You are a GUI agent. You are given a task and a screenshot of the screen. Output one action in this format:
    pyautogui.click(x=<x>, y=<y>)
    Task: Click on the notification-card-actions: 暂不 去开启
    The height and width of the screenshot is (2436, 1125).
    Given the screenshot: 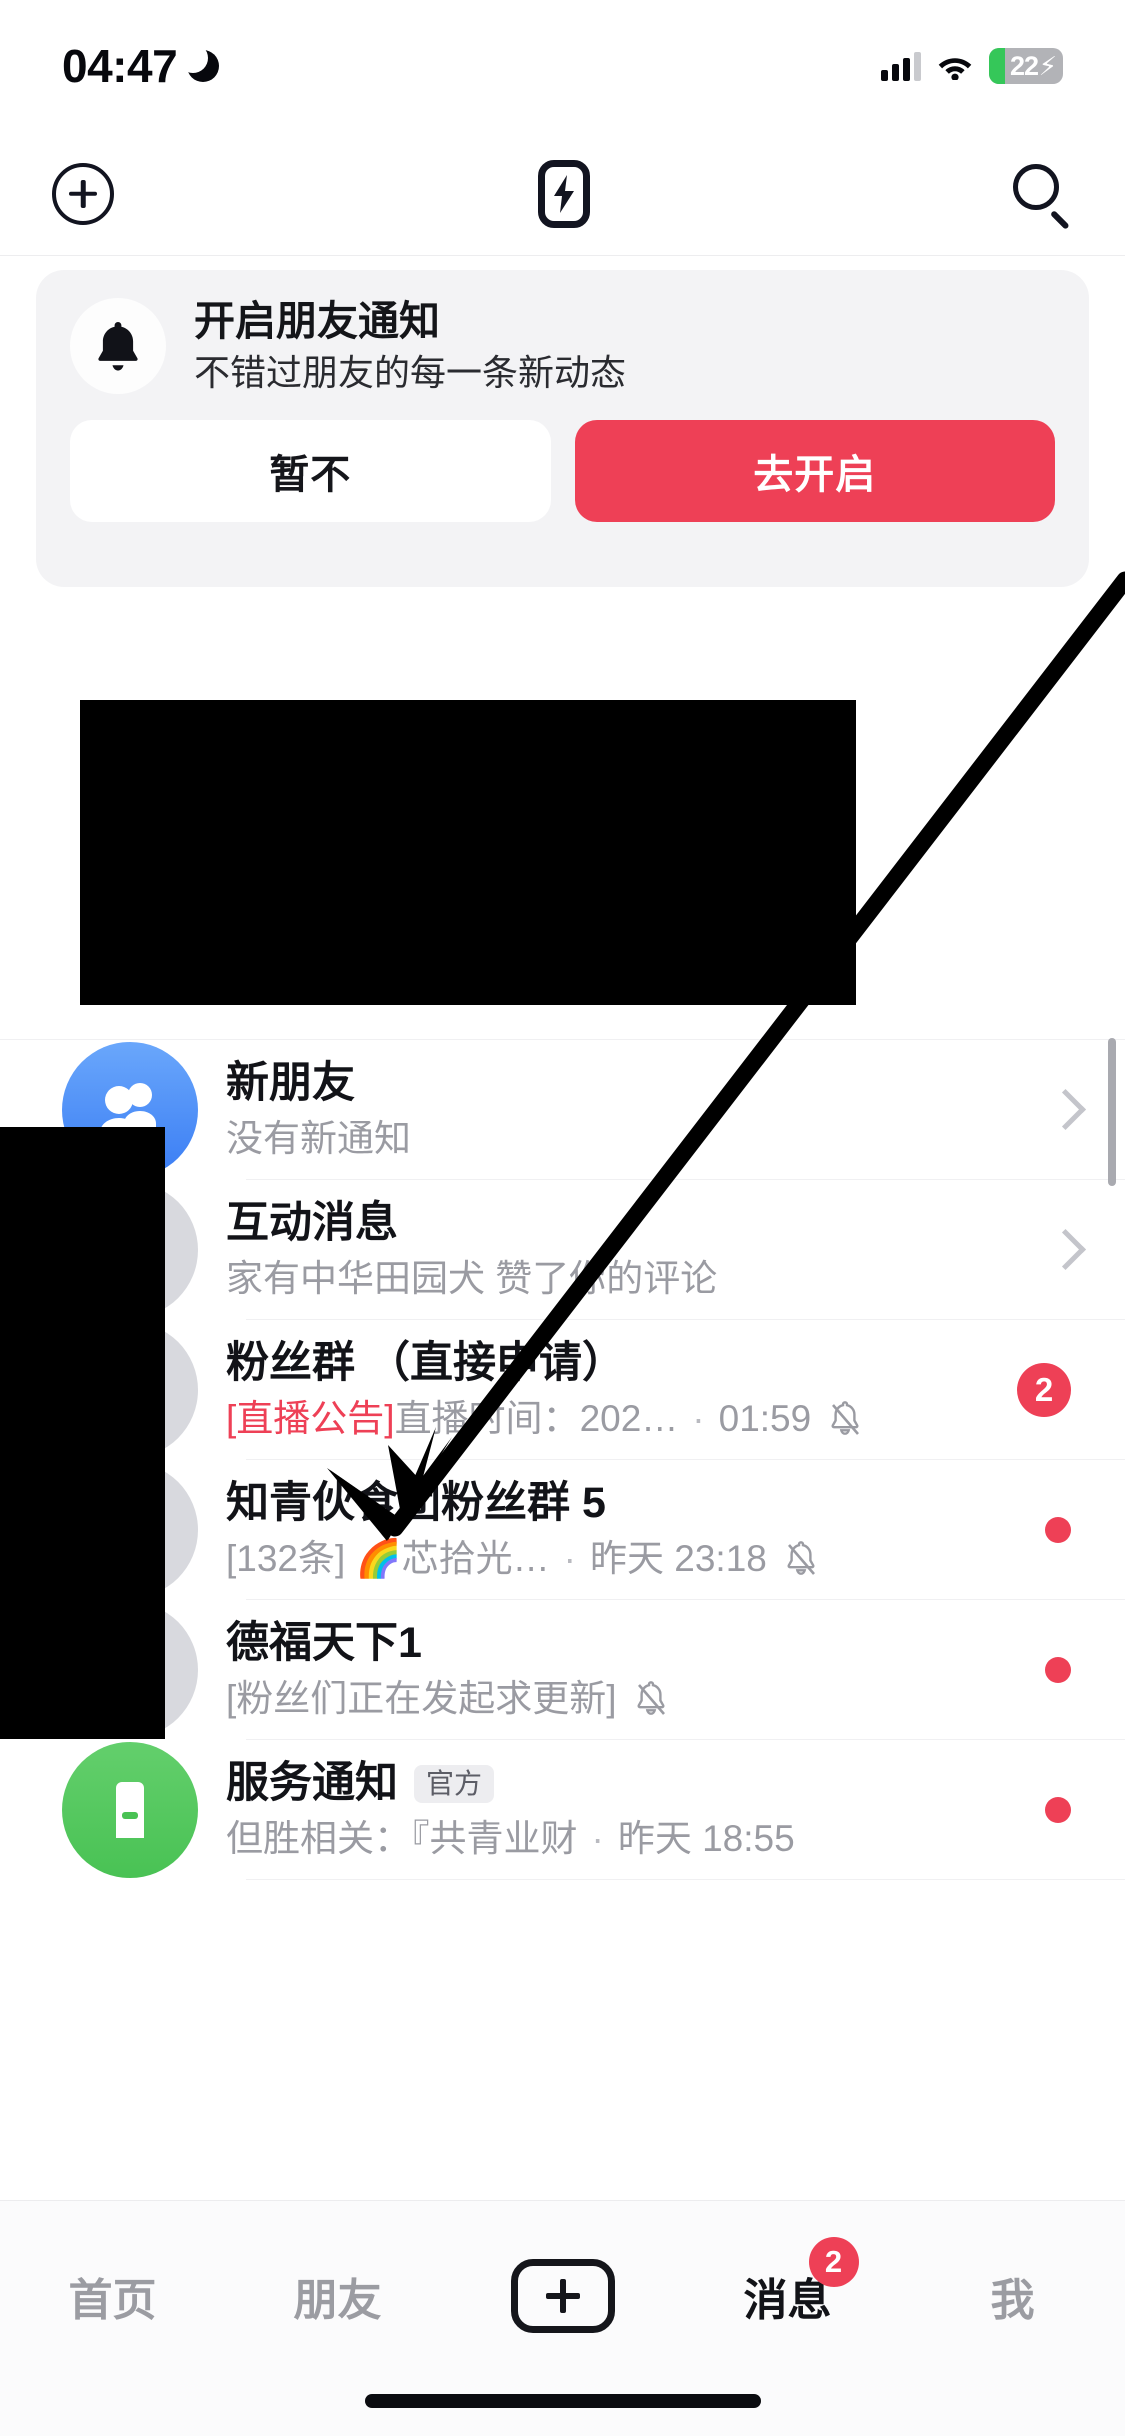 What is the action you would take?
    pyautogui.click(x=562, y=471)
    